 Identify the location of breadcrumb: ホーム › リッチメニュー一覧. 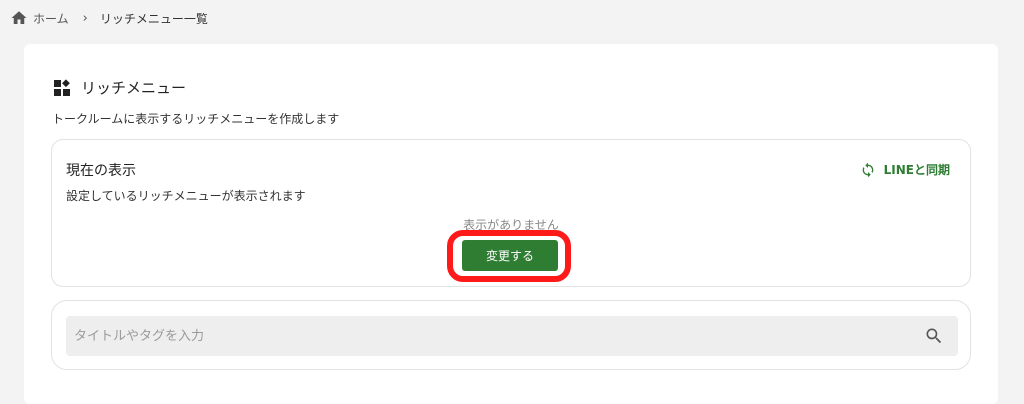
(109, 18).